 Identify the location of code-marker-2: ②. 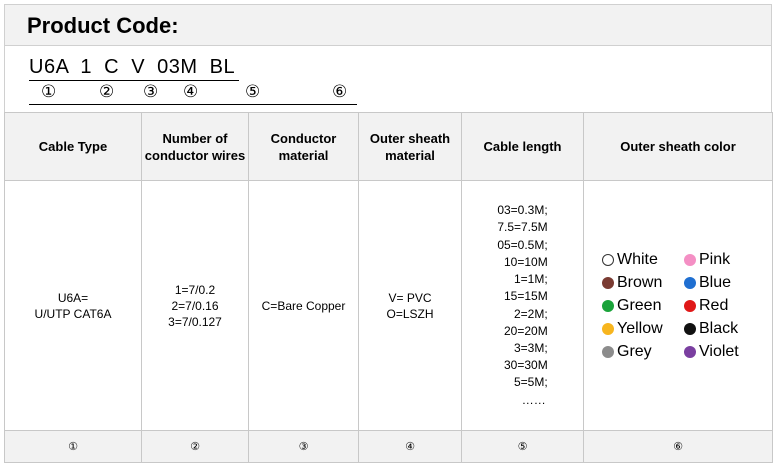
(107, 92).